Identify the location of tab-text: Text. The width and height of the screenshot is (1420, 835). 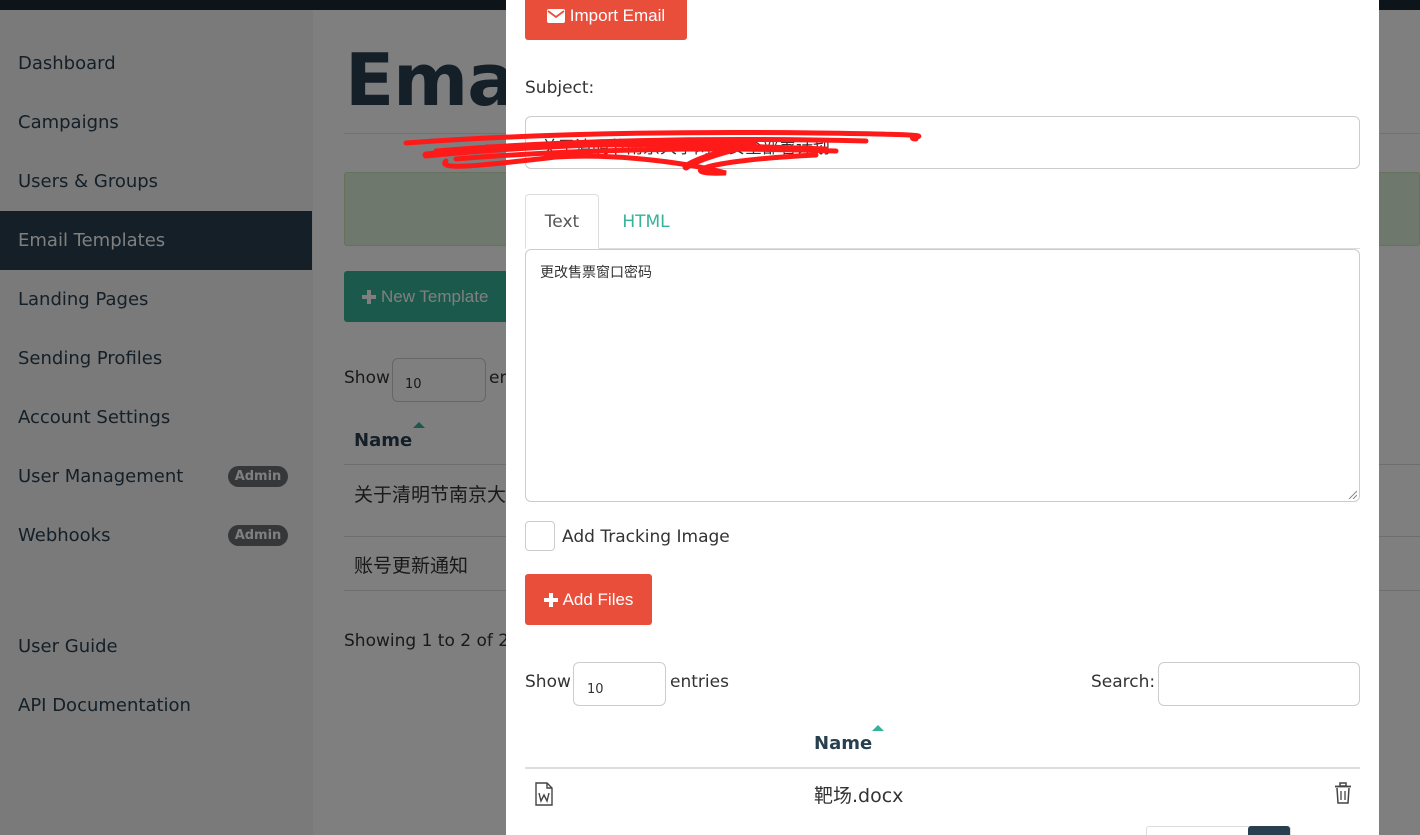
(562, 221).